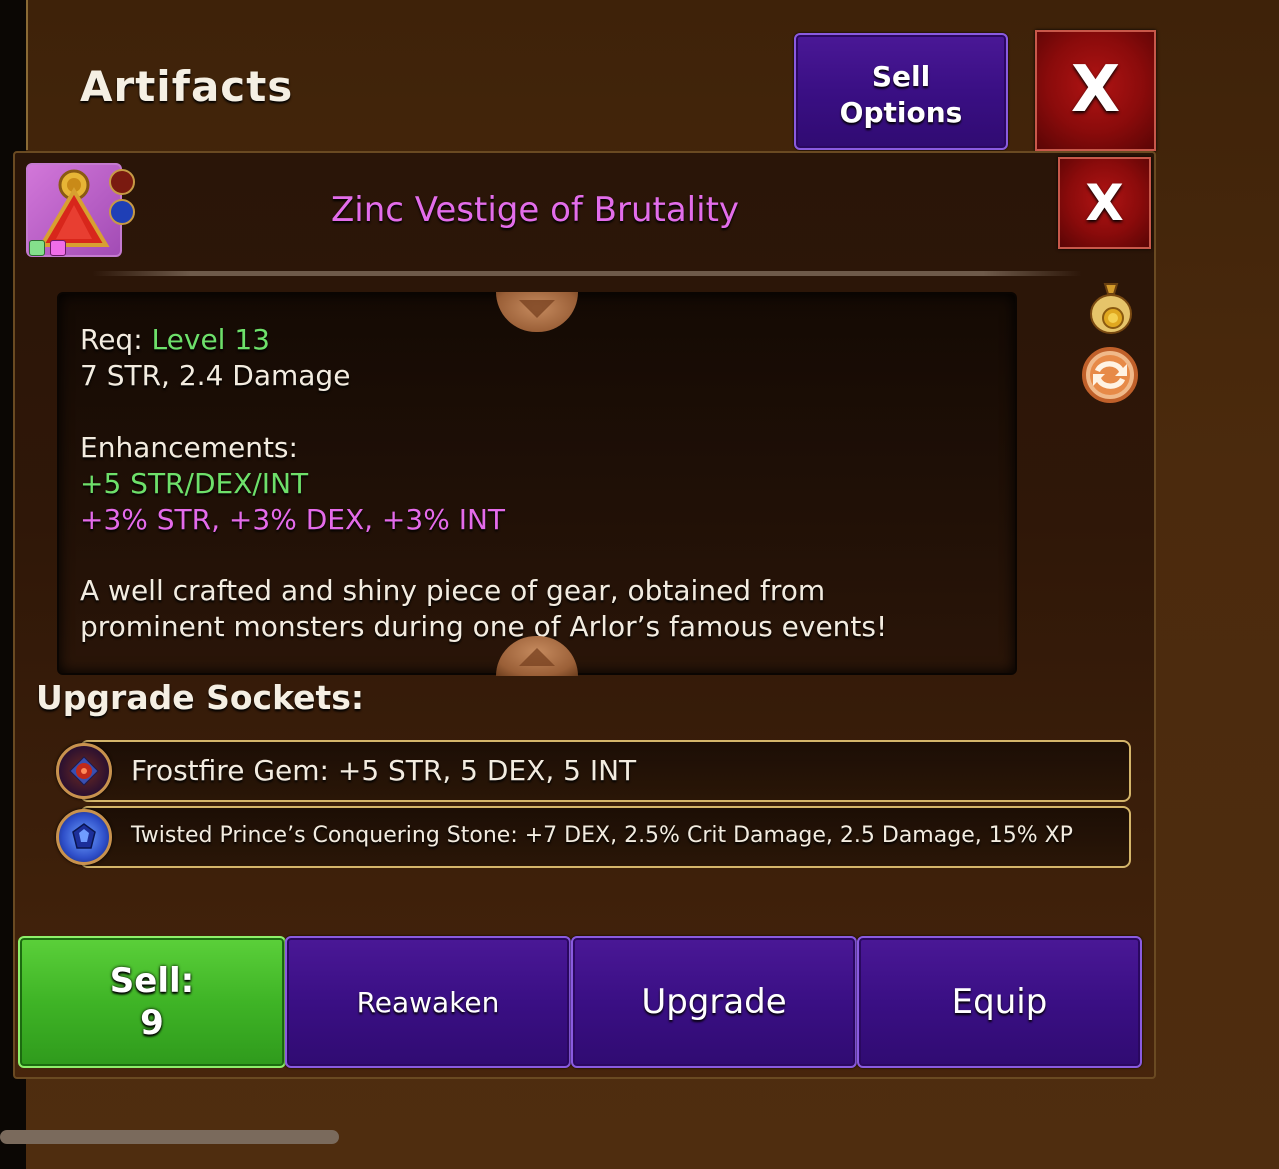 The width and height of the screenshot is (1279, 1169). I want to click on reawaken-button: Reawaken, so click(428, 1002).